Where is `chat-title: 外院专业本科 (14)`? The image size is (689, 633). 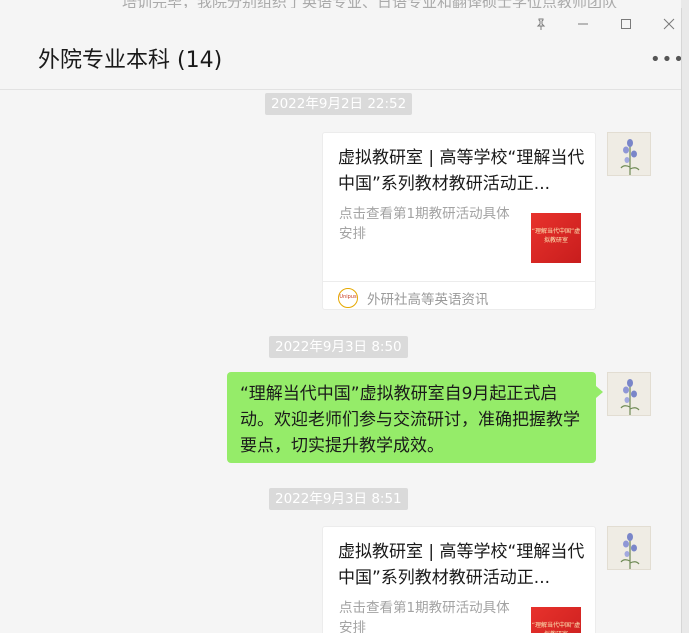
chat-title: 外院专业本科 (14) is located at coordinates (130, 60).